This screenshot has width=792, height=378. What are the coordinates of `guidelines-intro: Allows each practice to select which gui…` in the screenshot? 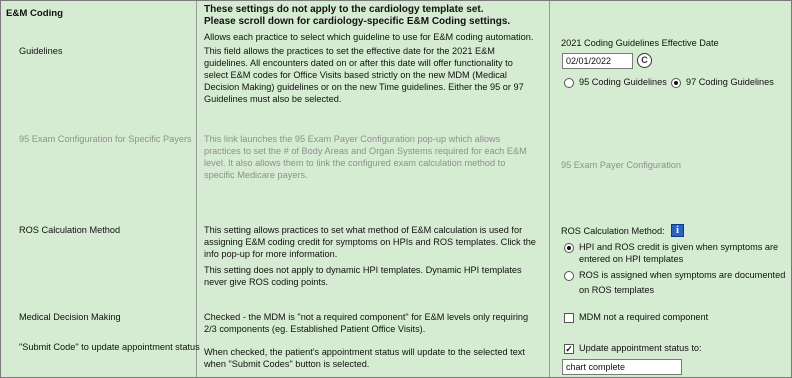 It's located at (369, 37).